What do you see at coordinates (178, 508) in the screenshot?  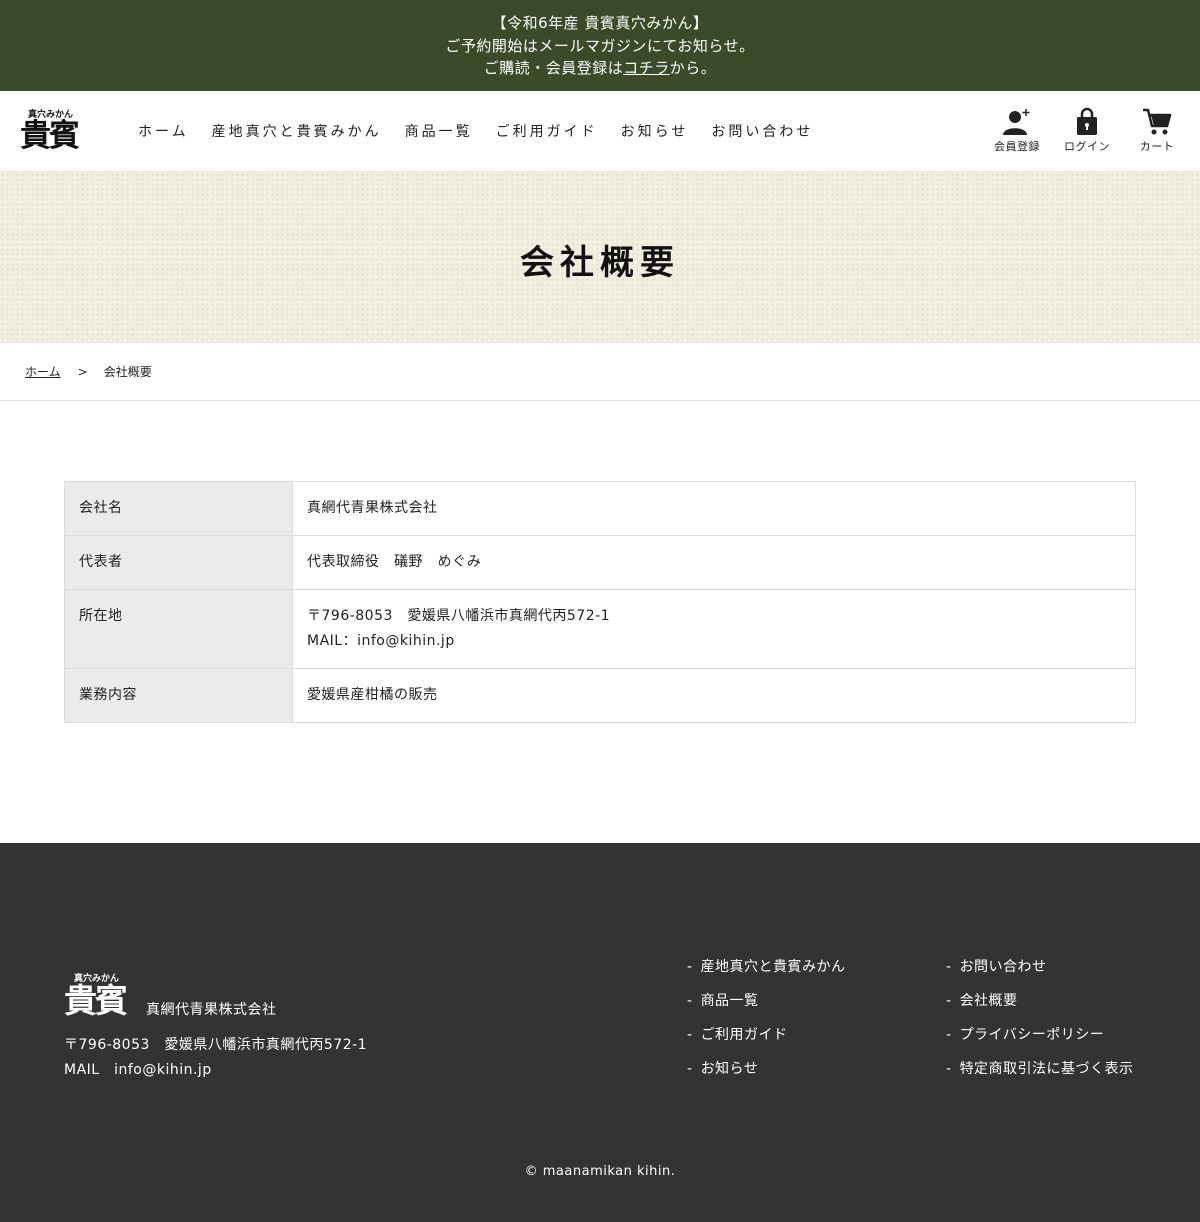 I see `row-label: 会社名` at bounding box center [178, 508].